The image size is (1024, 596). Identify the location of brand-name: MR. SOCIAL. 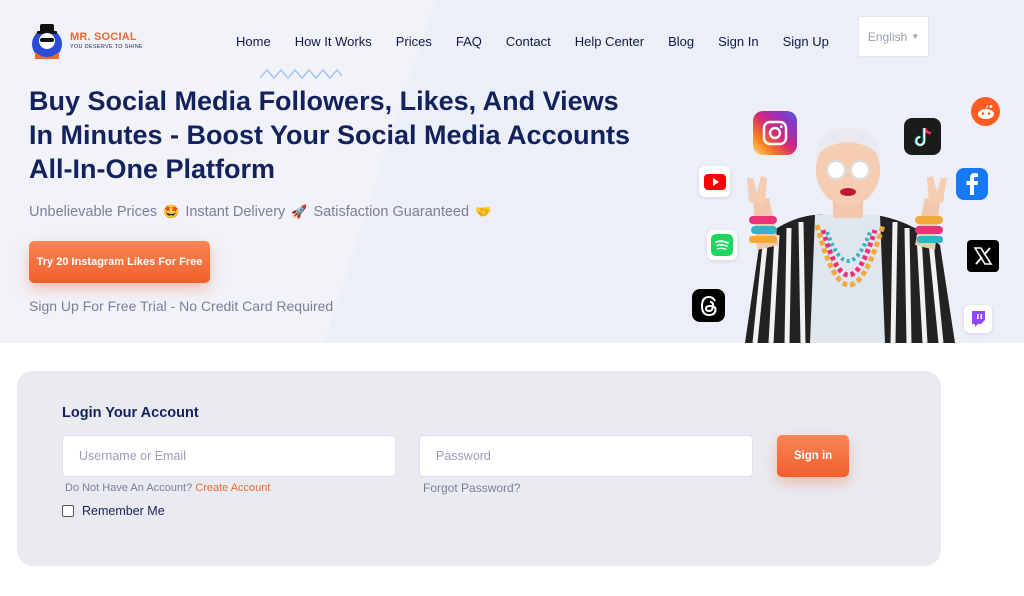
(103, 36).